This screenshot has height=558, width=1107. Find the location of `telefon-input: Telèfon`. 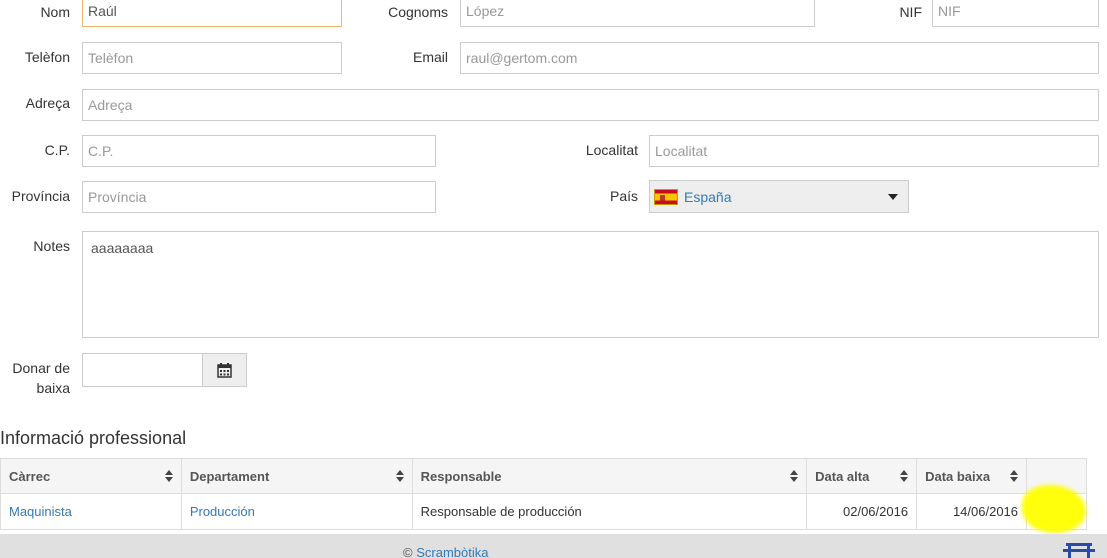

telefon-input: Telèfon is located at coordinates (212, 58).